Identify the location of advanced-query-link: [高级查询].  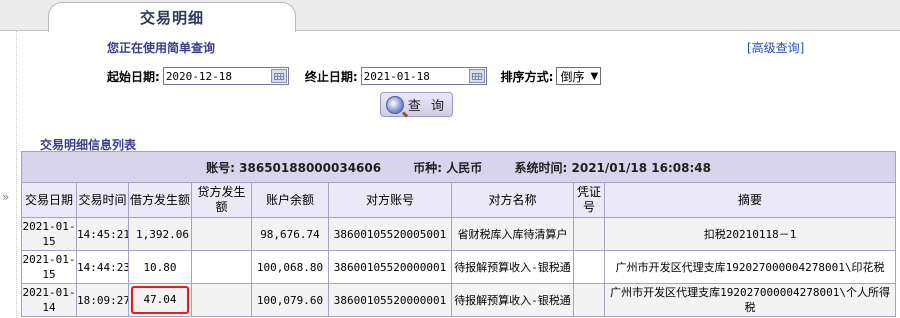
(775, 47).